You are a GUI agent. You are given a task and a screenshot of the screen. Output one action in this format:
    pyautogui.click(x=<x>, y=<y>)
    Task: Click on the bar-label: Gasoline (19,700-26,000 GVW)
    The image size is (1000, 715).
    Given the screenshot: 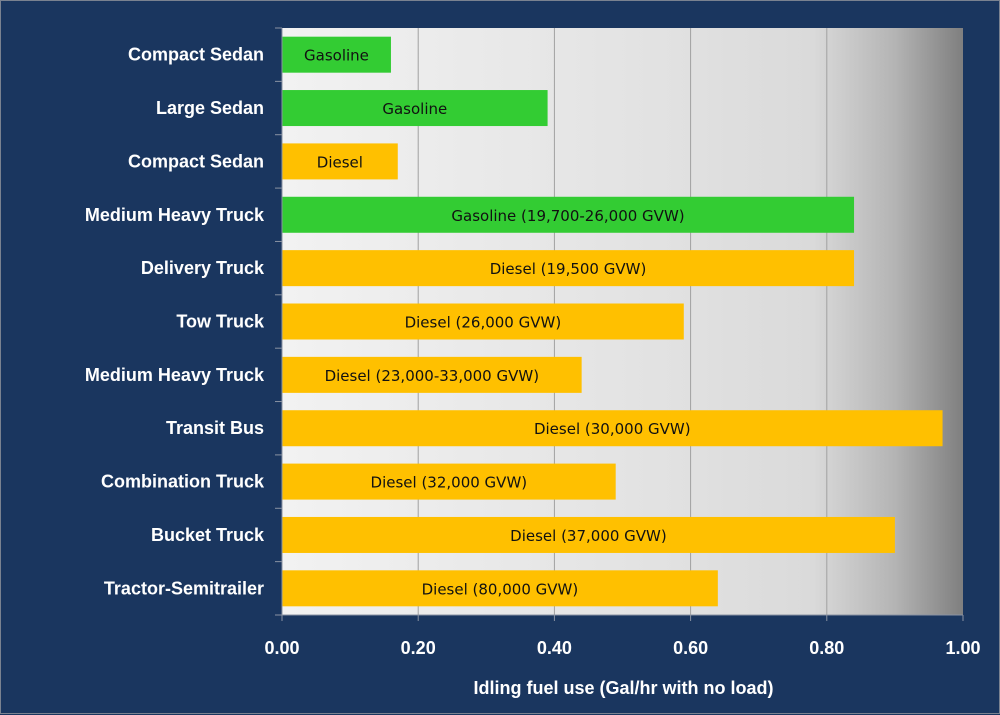 What is the action you would take?
    pyautogui.click(x=567, y=216)
    